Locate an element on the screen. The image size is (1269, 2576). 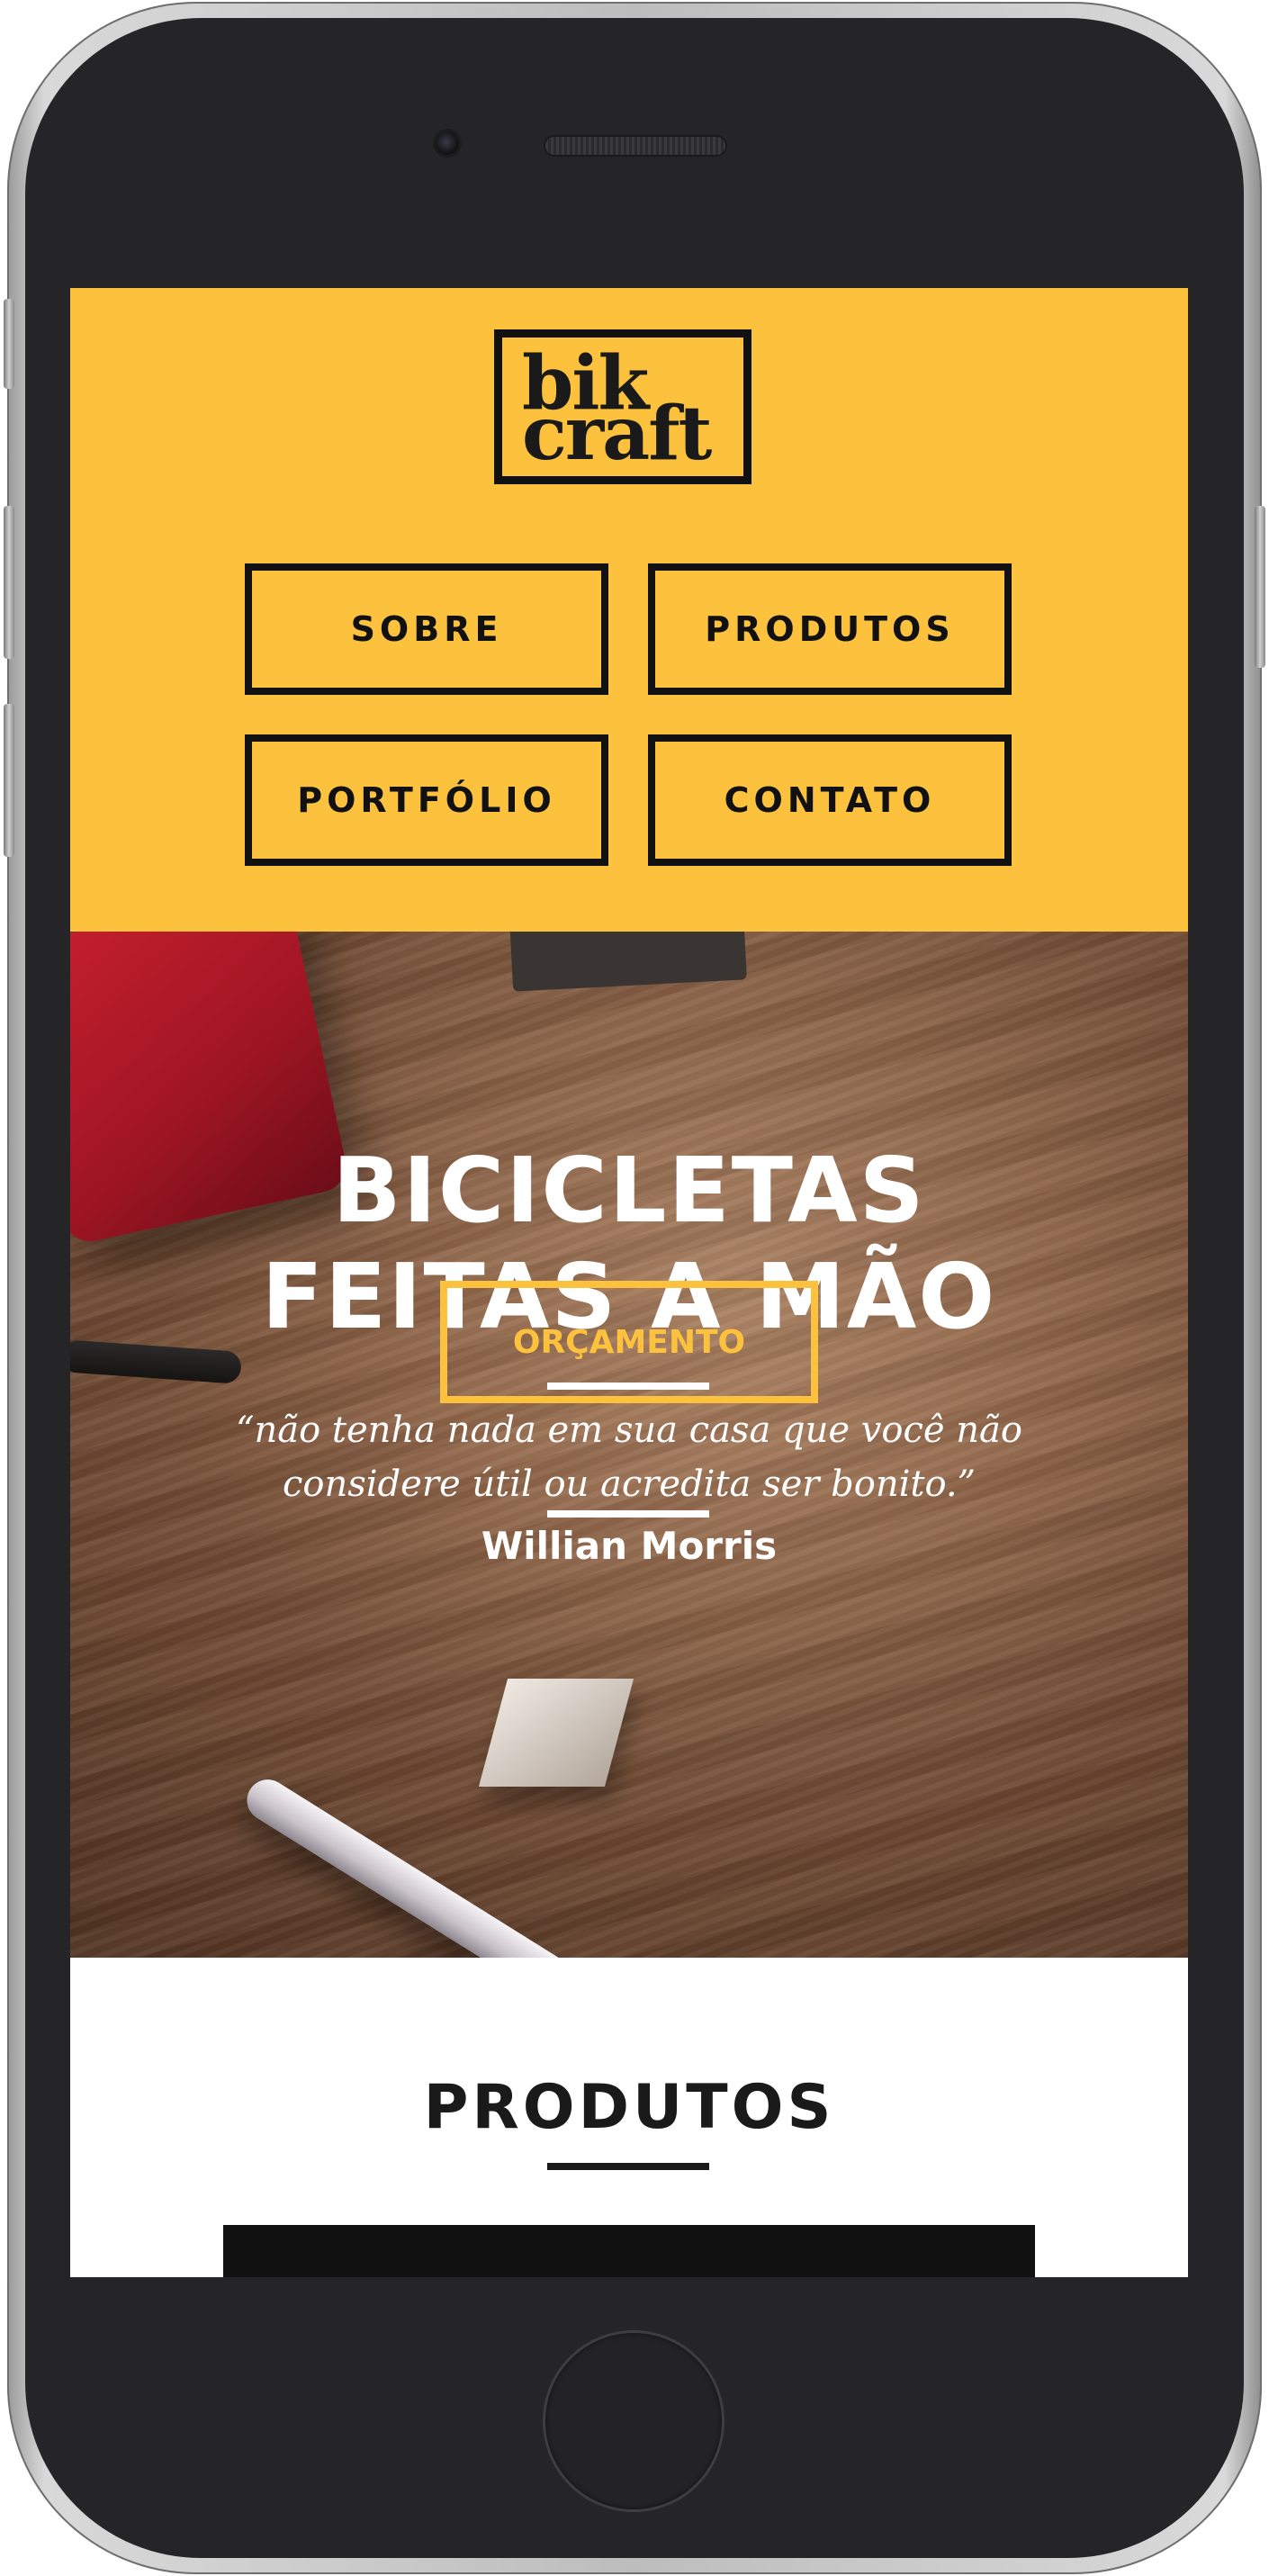
hero-quote-line-1: “não tenha nada em sua casa que você não is located at coordinates (629, 1430).